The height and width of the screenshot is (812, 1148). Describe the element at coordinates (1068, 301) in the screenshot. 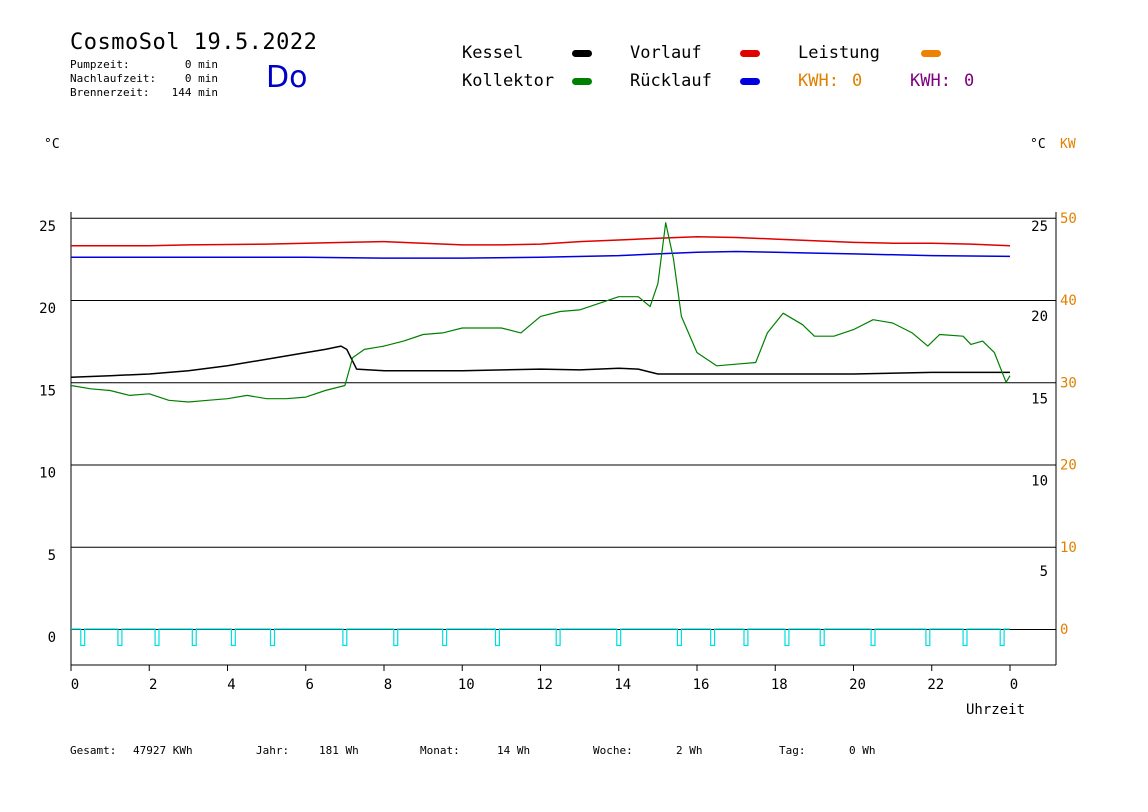

I see `y-kw-tick-label: 40` at that location.